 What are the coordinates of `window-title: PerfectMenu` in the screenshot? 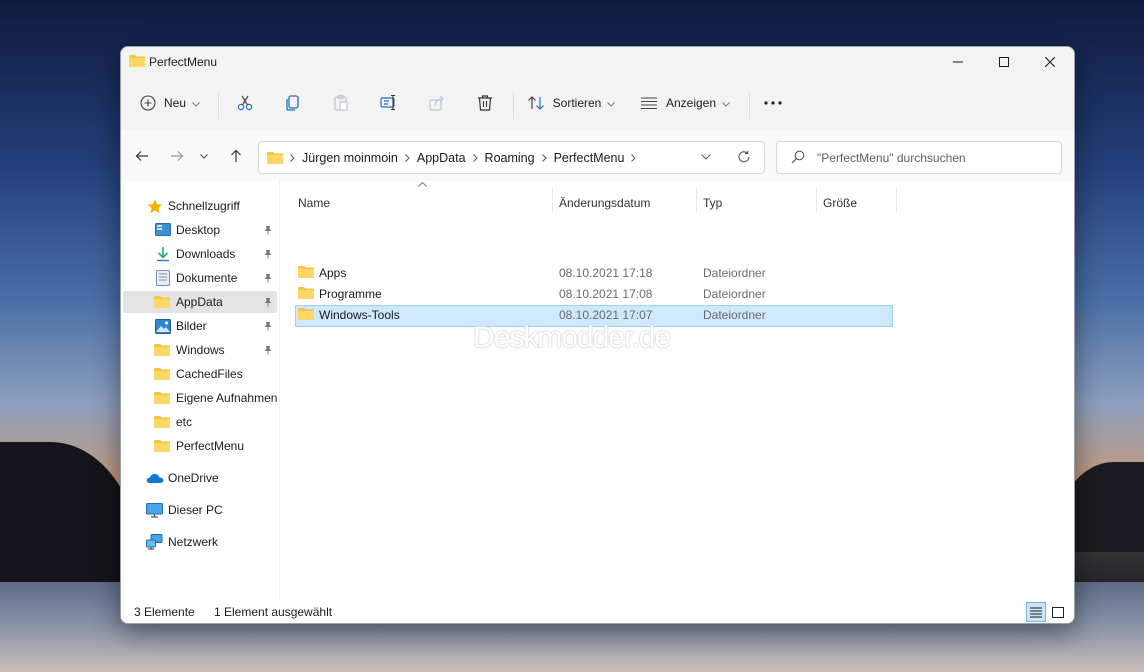 It's located at (183, 62).